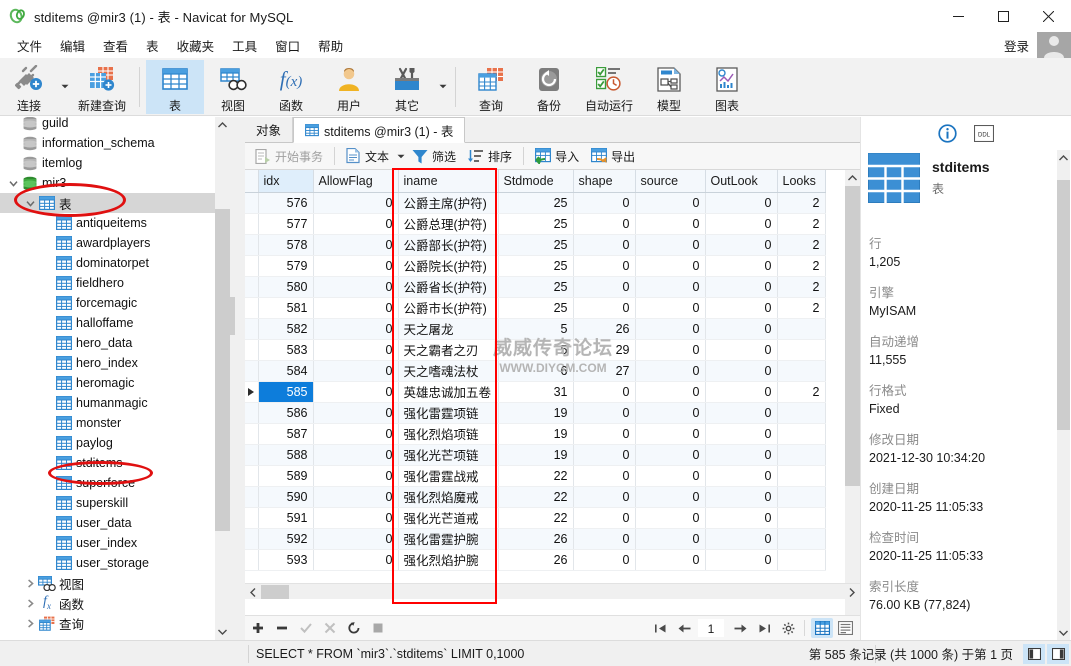 This screenshot has width=1071, height=666. Describe the element at coordinates (289, 156) in the screenshot. I see `grid-button-开始事务: 开始事务` at that location.